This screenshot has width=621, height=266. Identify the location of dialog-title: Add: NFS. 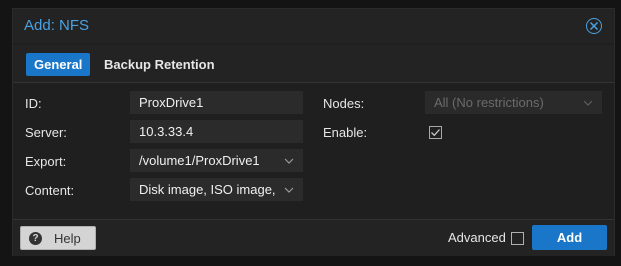
(57, 25).